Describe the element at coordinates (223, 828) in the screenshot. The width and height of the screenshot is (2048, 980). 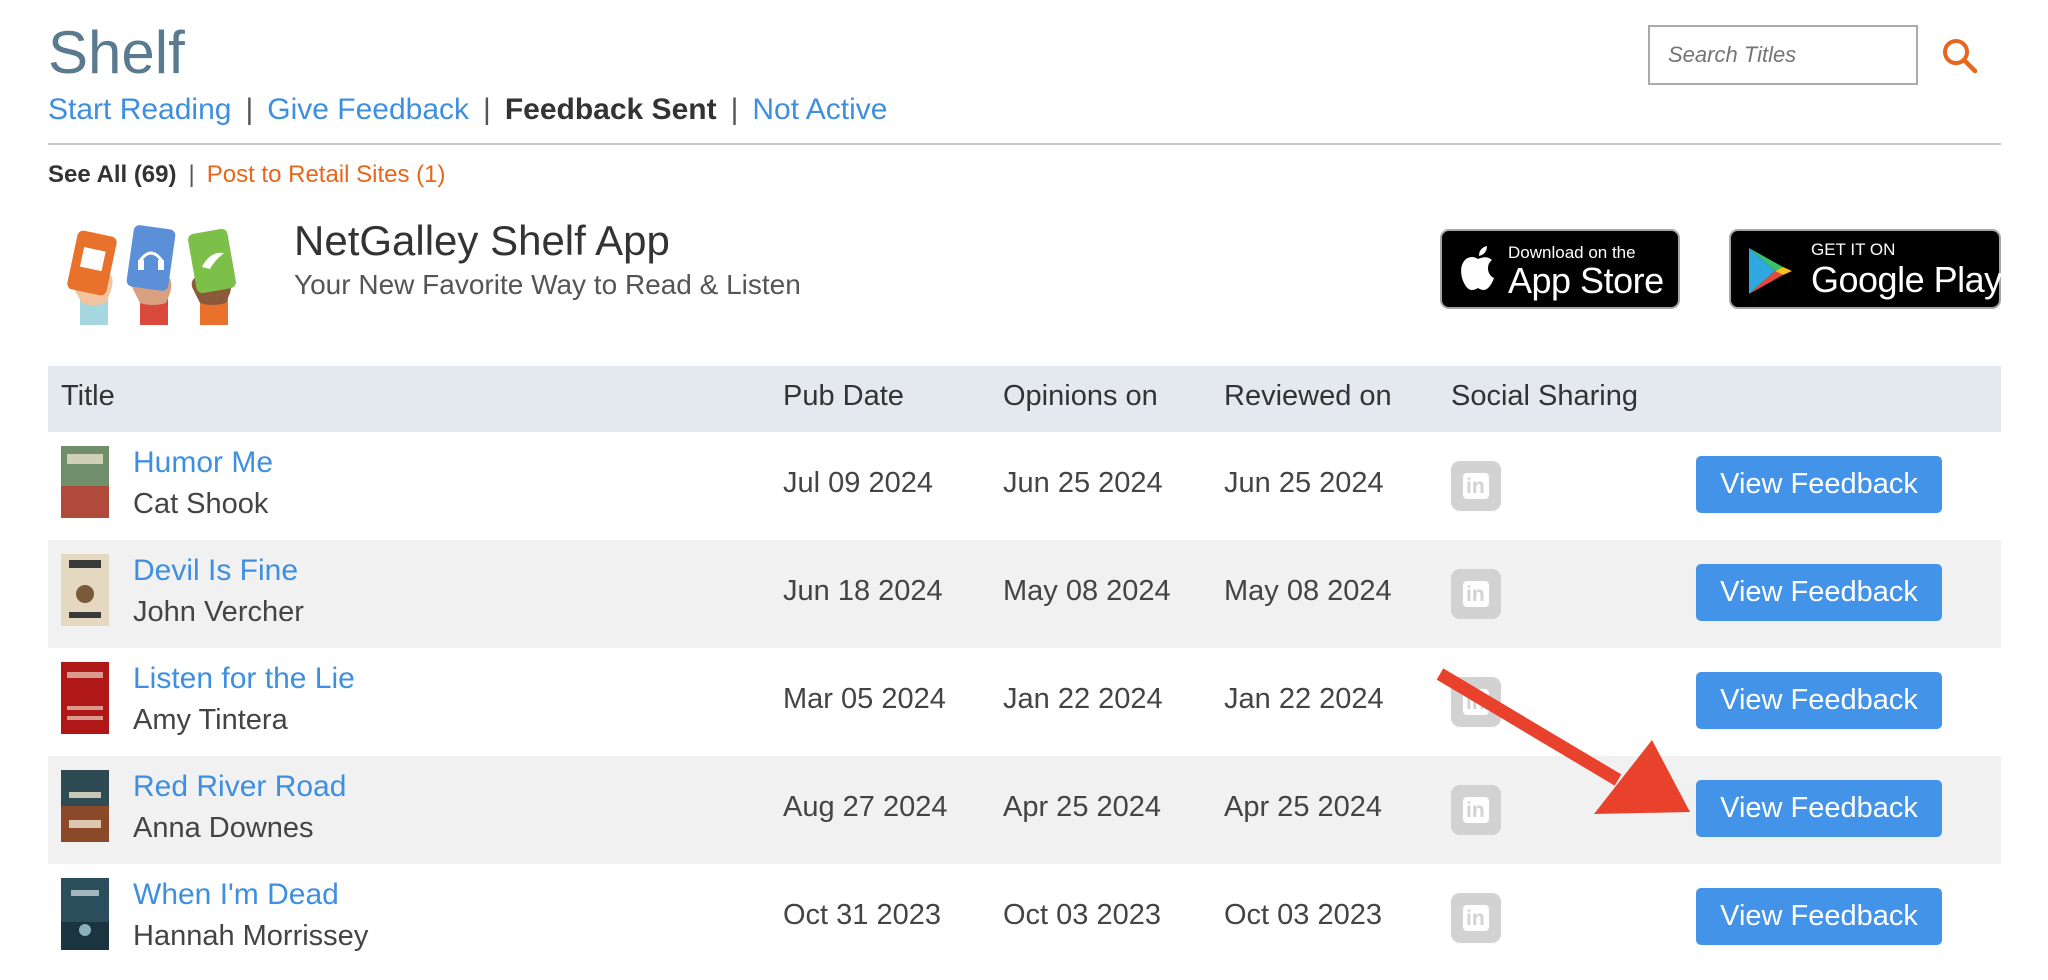
I see `book-author: Anna Downes` at that location.